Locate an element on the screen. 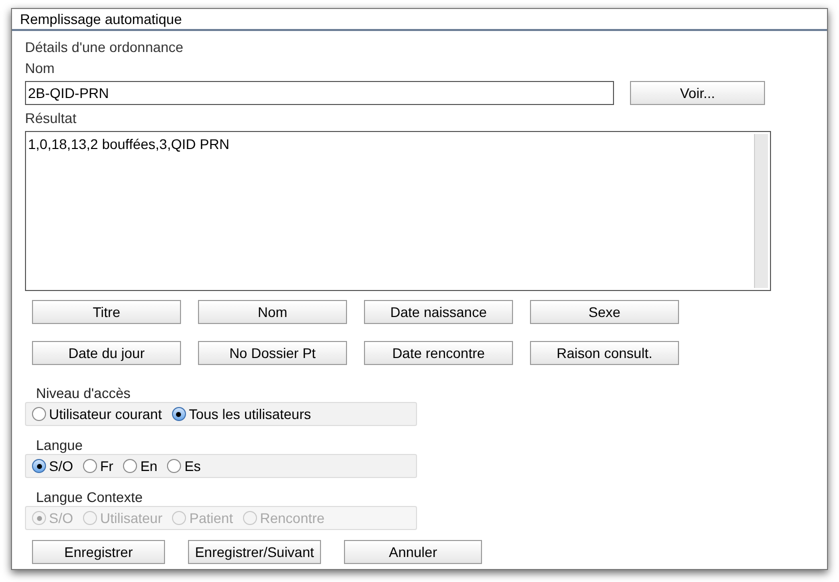  window-title: Remplissage automatique is located at coordinates (419, 20).